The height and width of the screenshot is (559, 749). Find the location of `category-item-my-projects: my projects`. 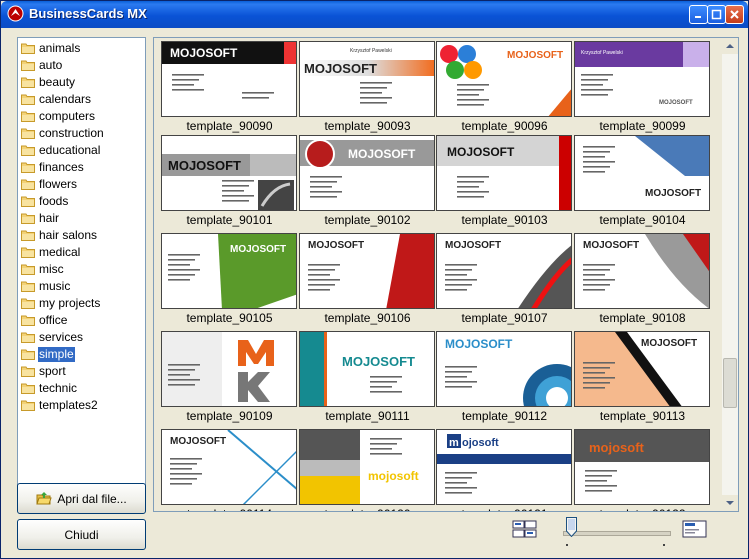

category-item-my-projects: my projects is located at coordinates (81, 303).